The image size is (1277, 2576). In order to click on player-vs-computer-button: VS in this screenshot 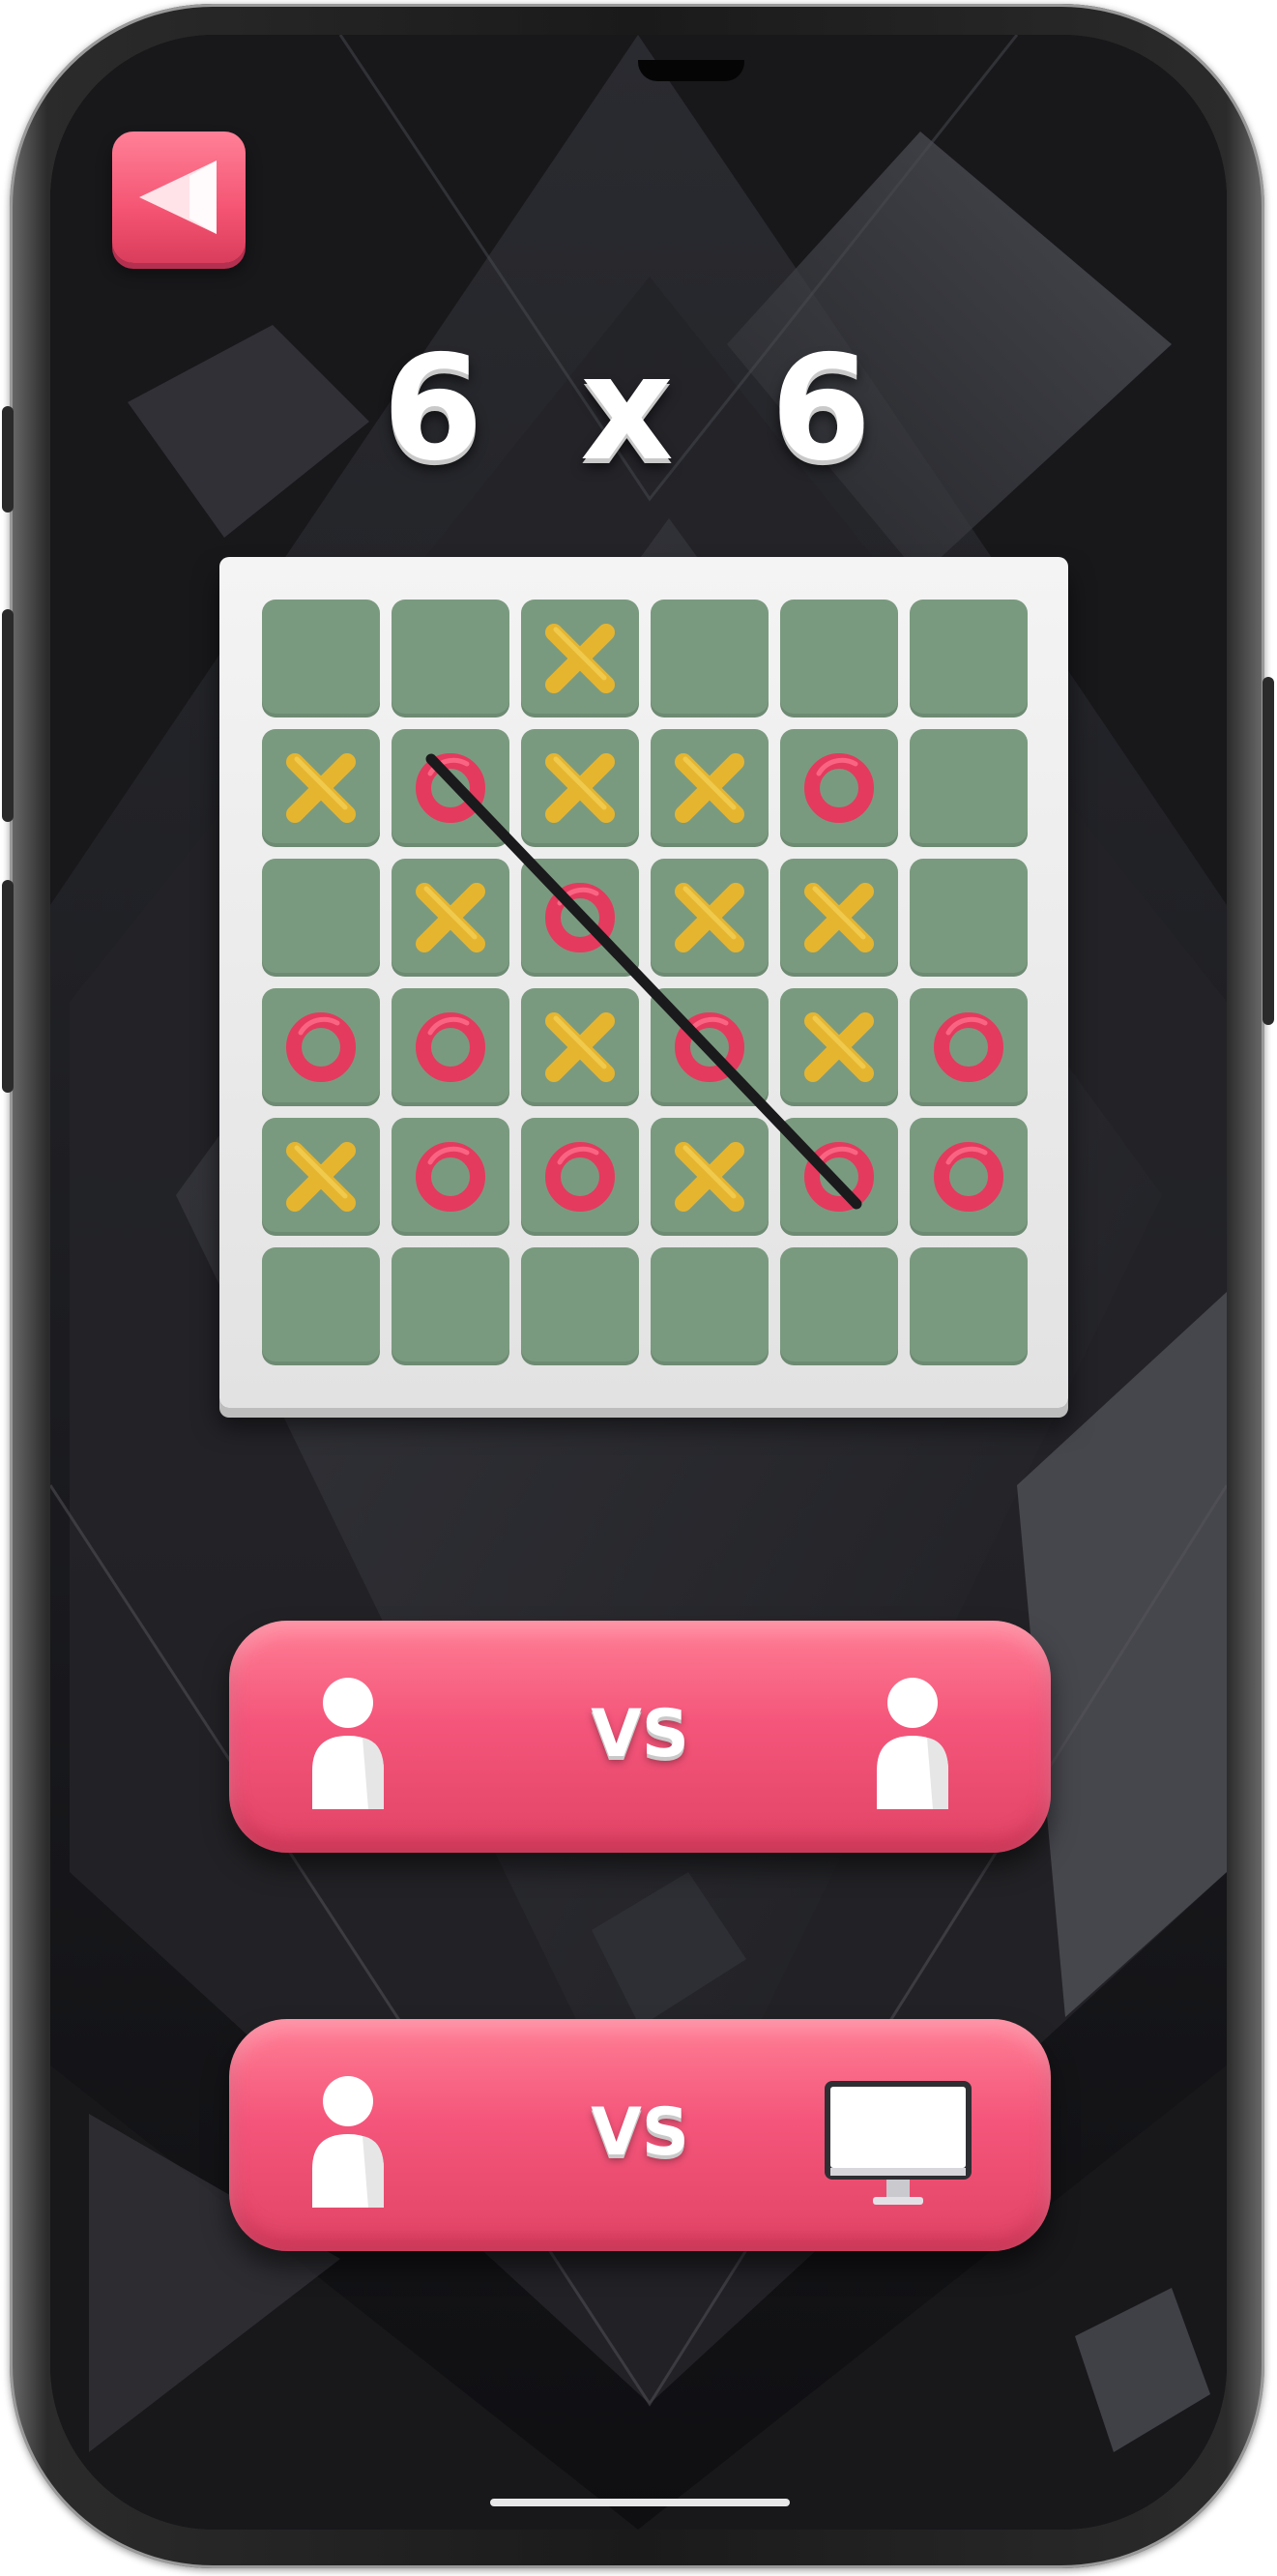, I will do `click(640, 2135)`.